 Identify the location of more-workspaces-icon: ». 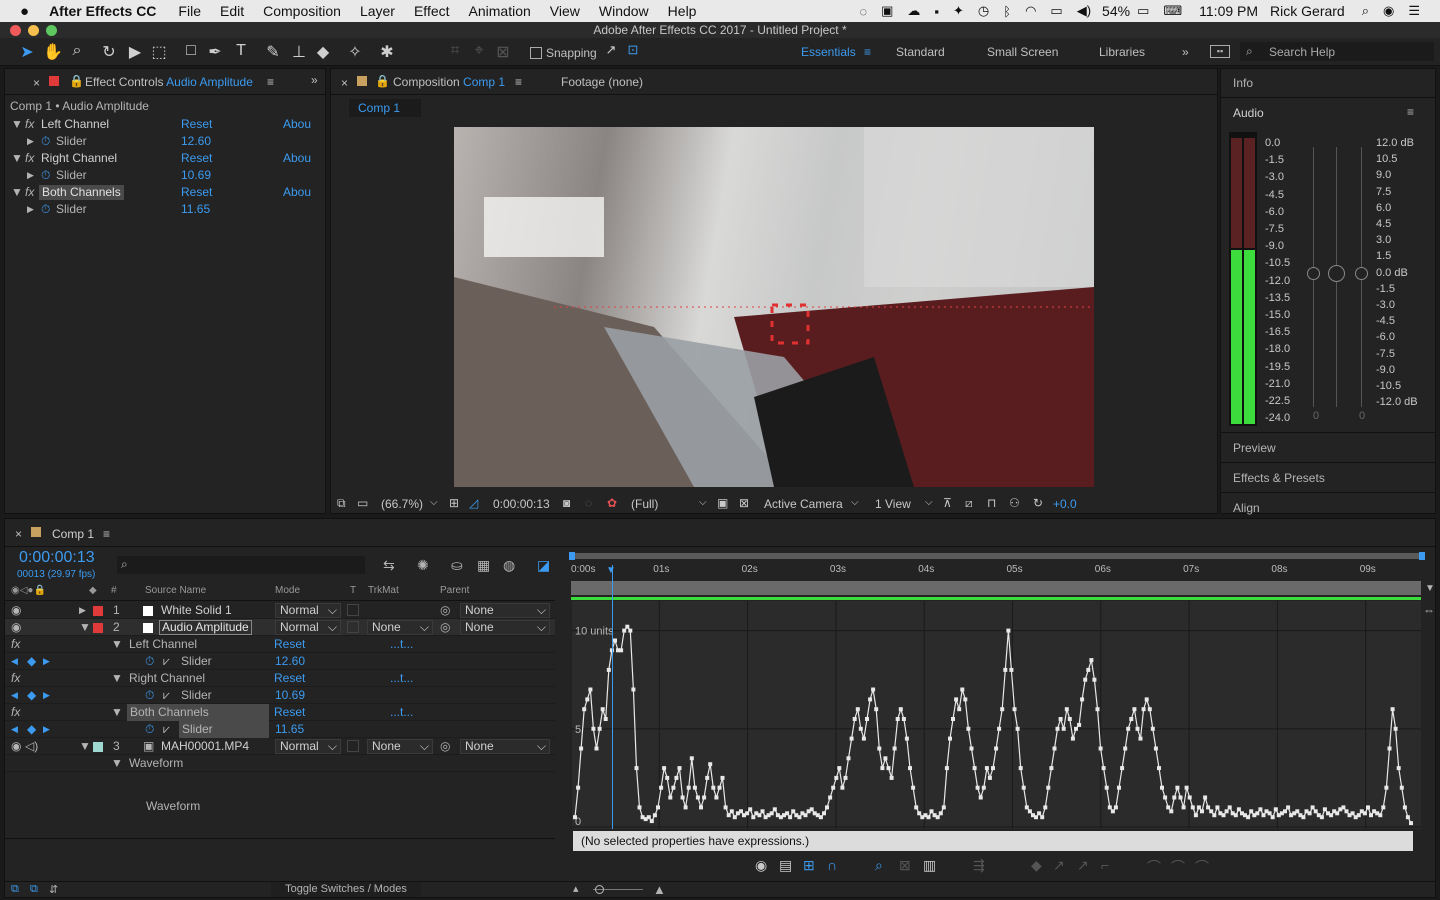
(1185, 52).